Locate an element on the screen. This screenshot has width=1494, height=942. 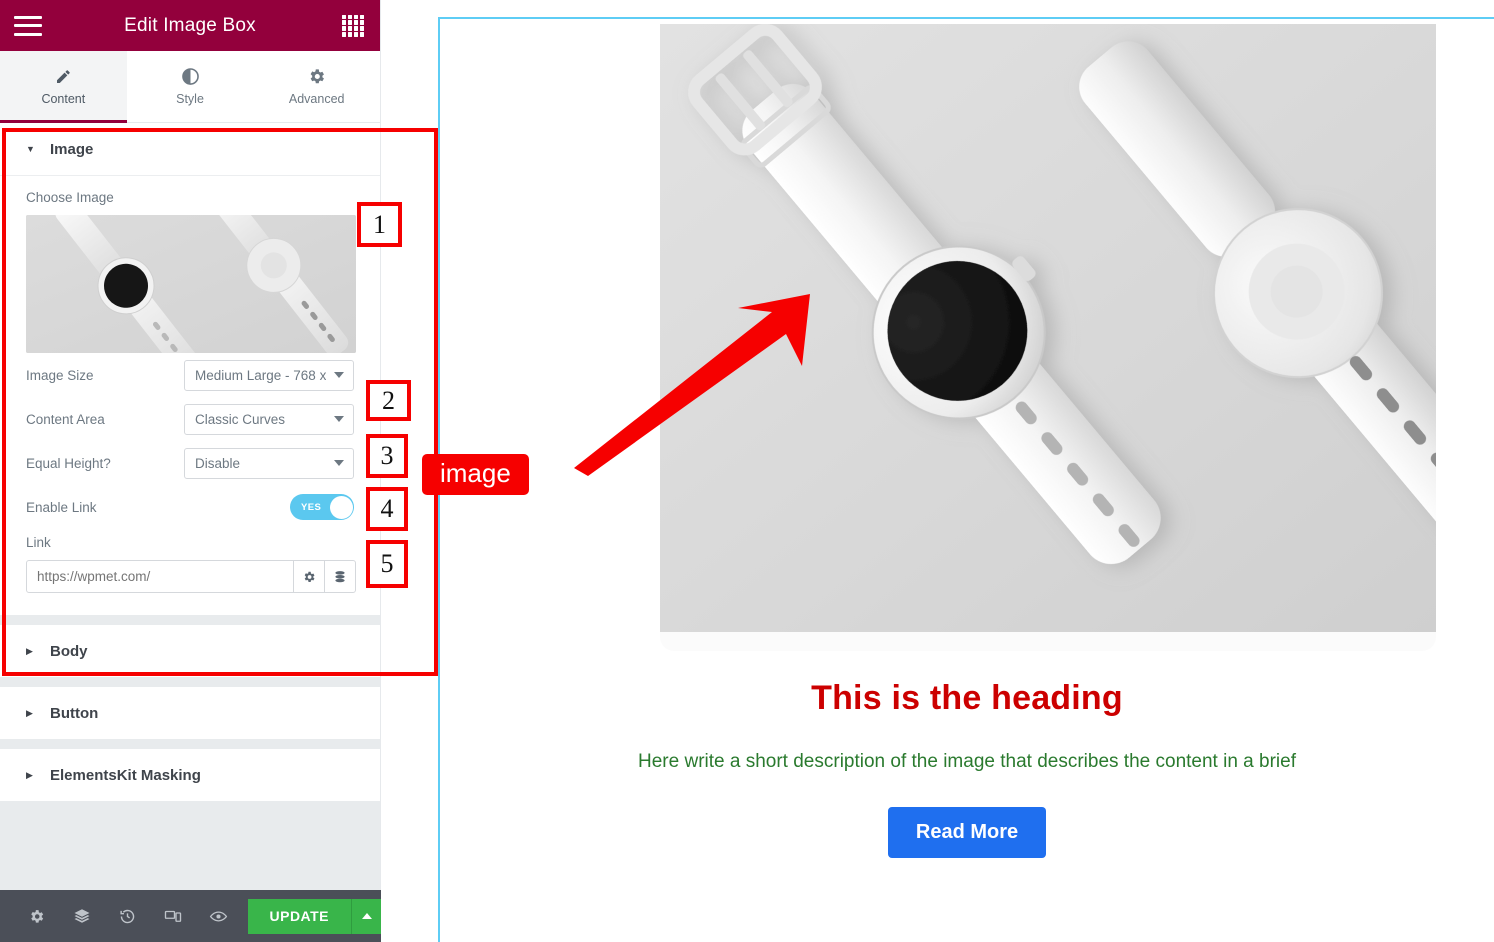
section-body-header: ▶ Body is located at coordinates (190, 651).